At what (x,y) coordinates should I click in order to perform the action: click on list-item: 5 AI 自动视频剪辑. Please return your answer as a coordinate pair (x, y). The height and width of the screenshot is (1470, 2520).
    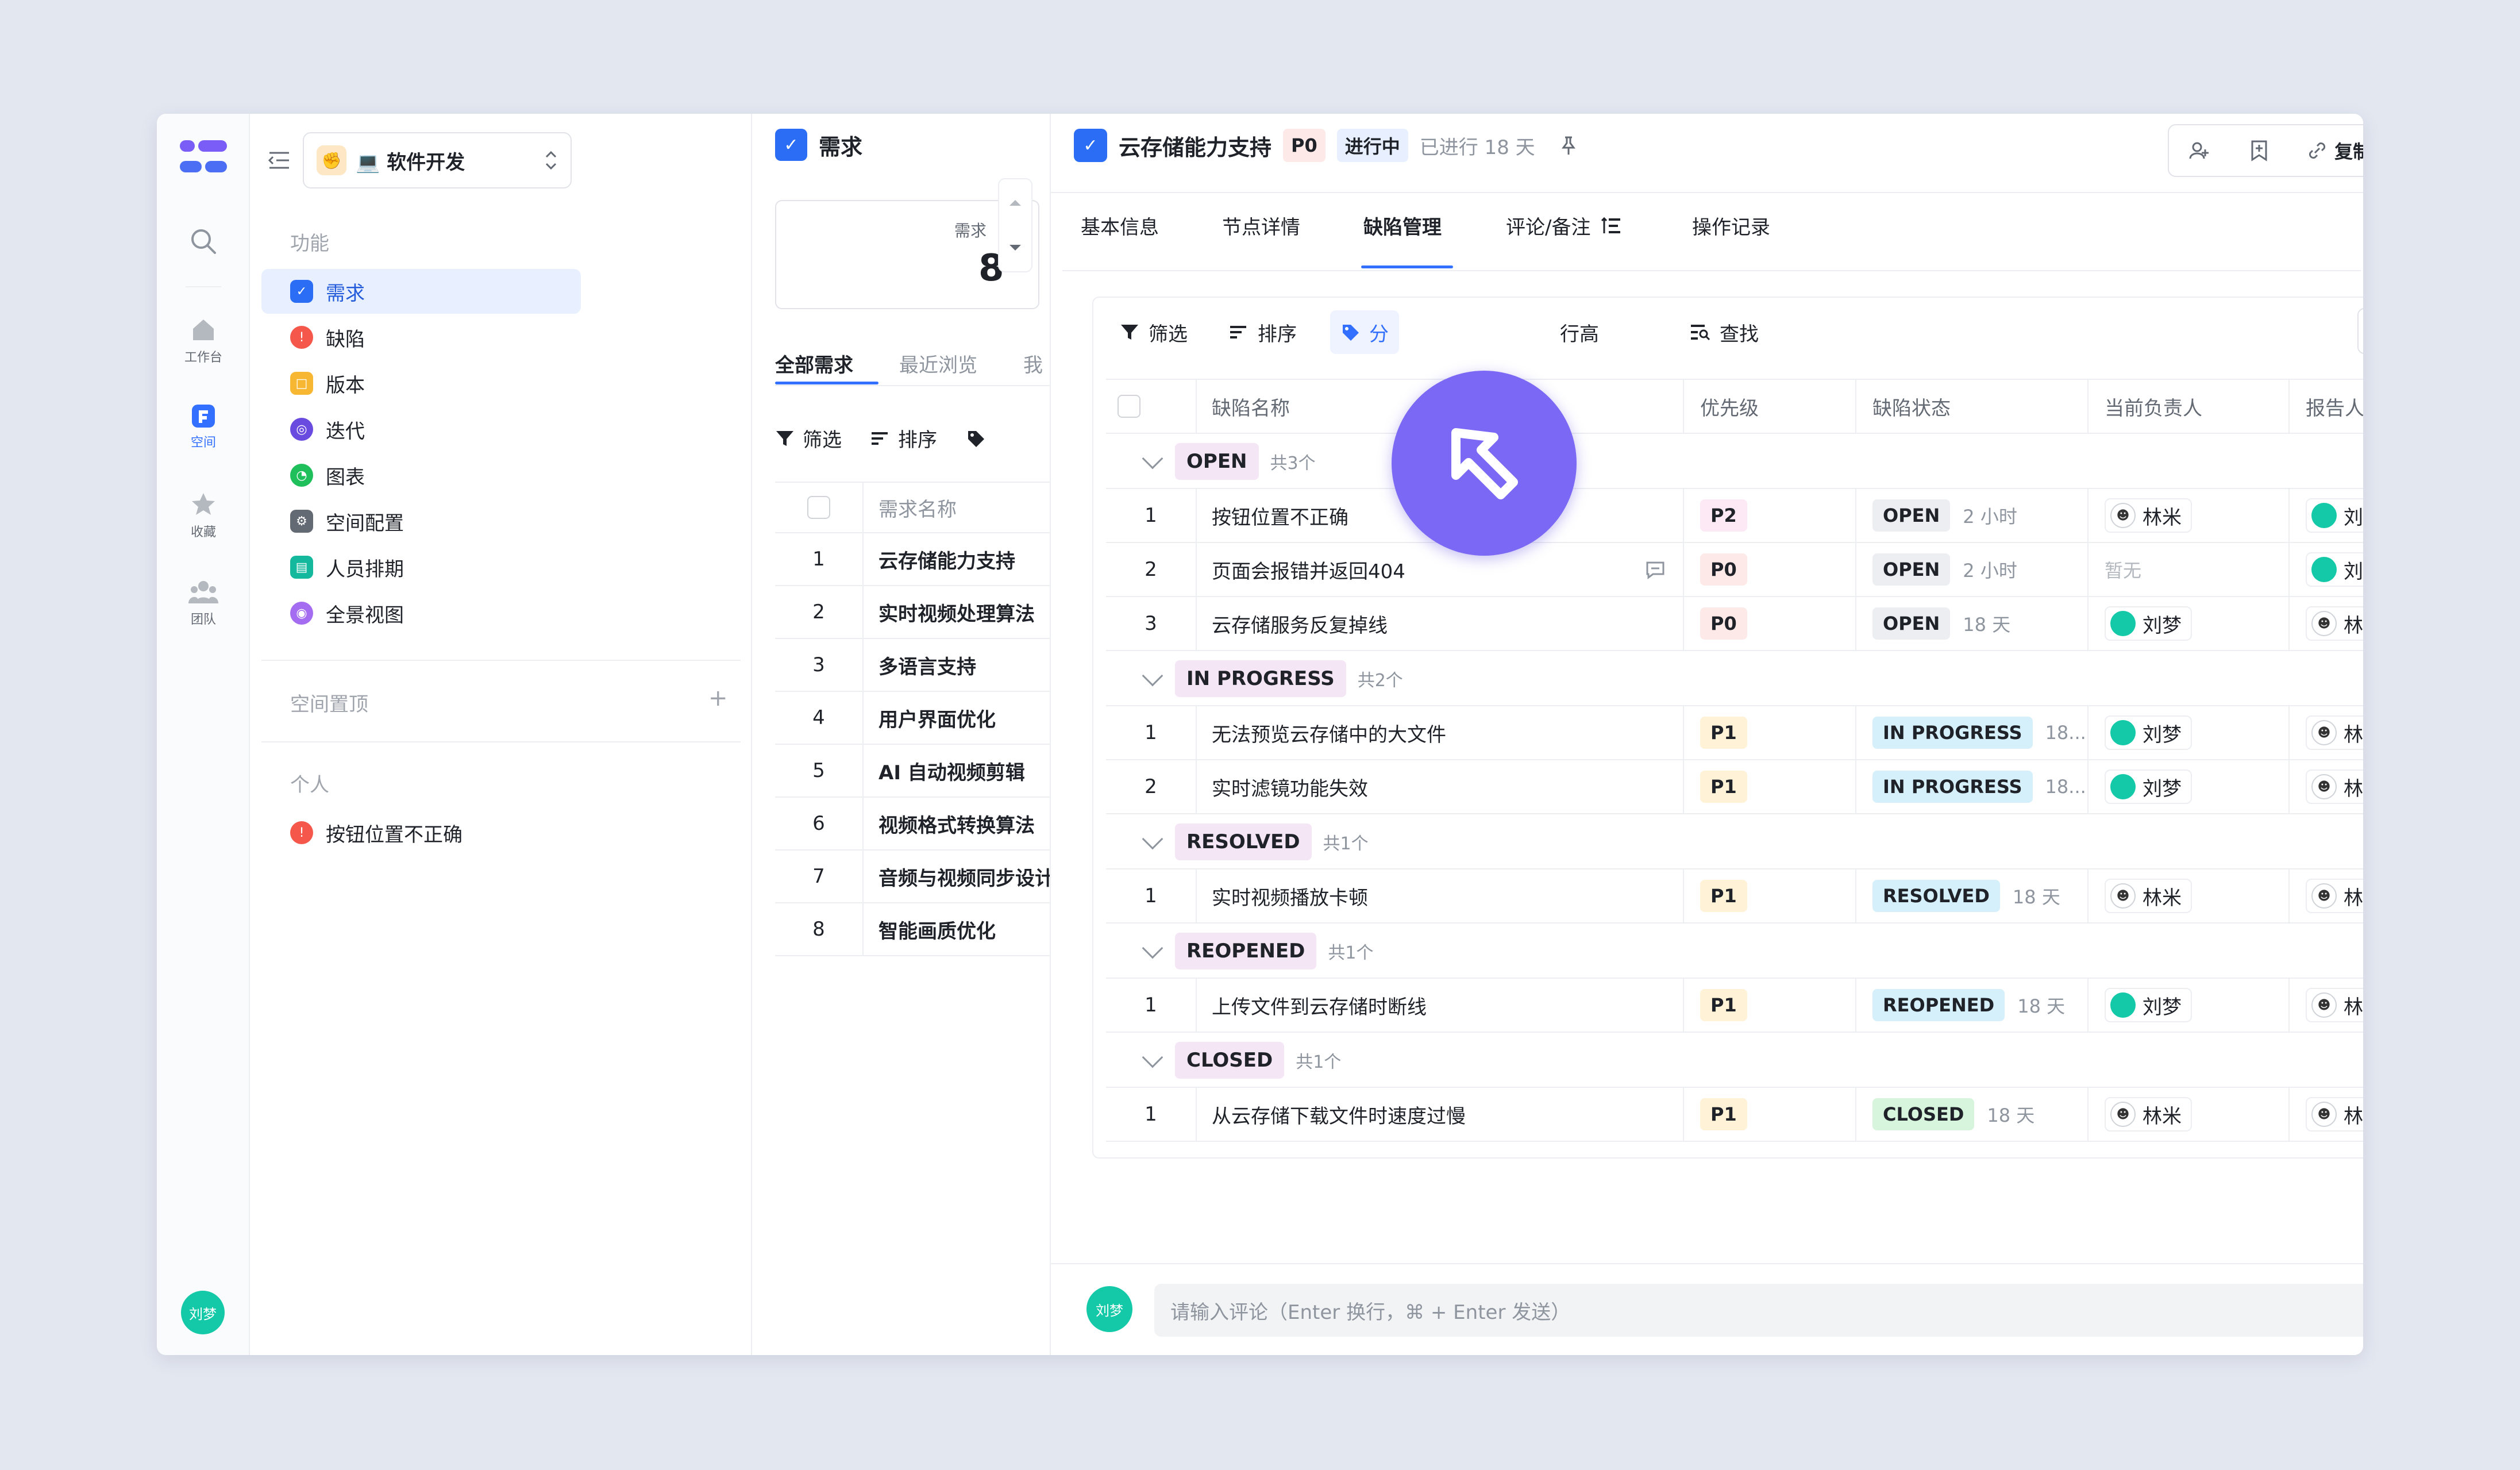
    Looking at the image, I should click on (913, 771).